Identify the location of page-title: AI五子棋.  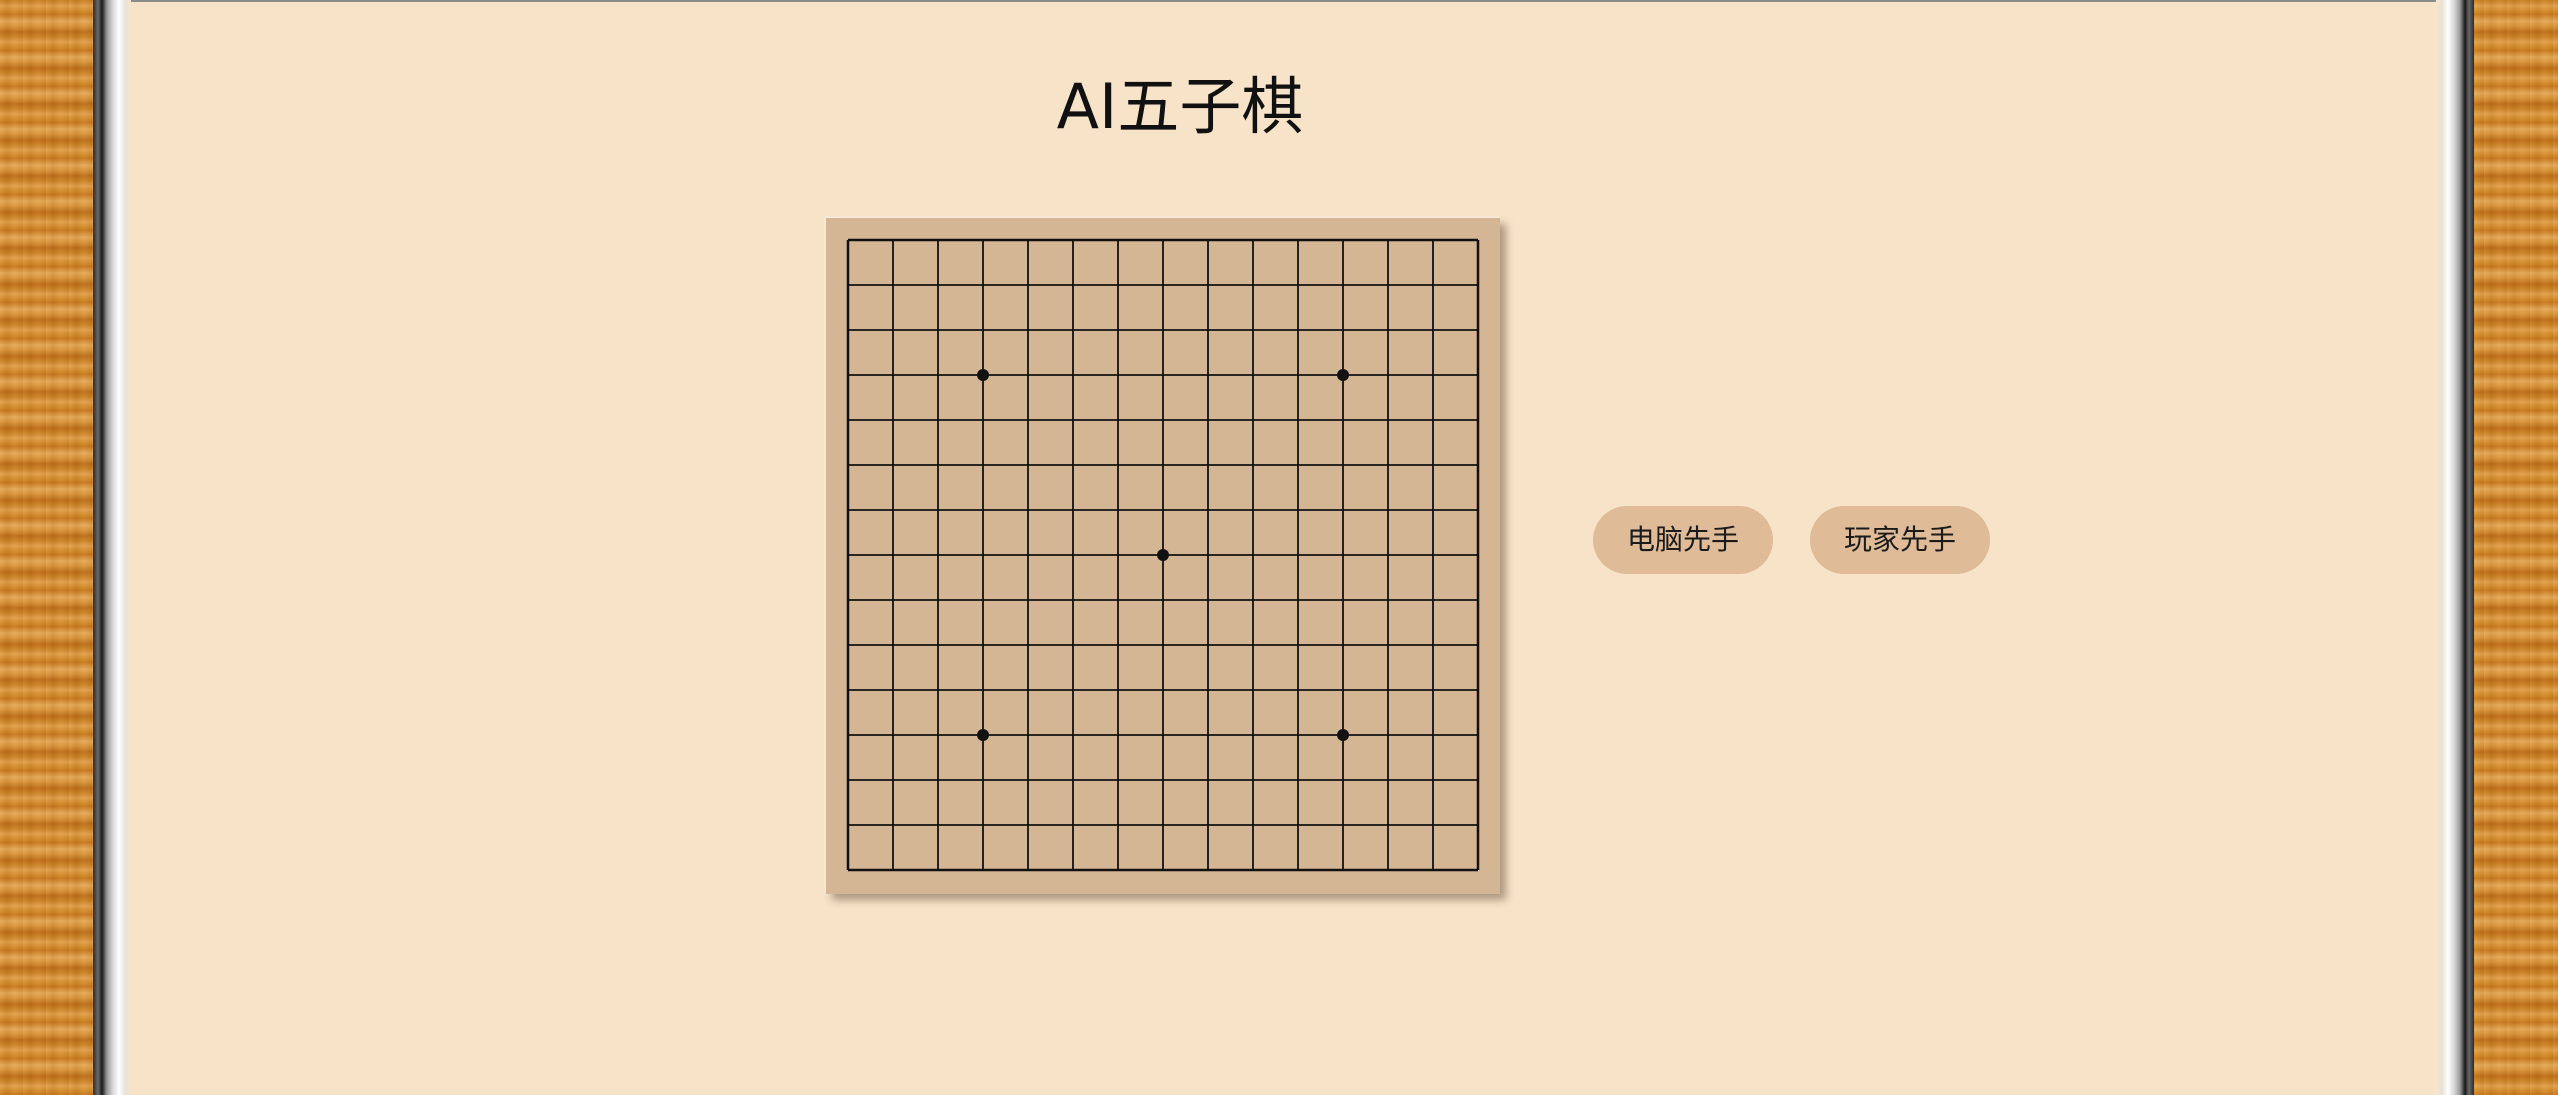
(1180, 106).